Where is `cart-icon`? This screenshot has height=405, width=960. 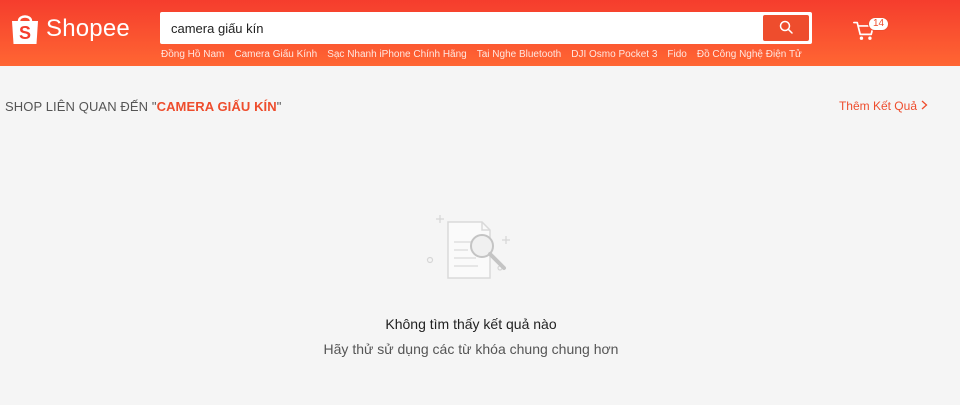
cart-icon is located at coordinates (864, 33).